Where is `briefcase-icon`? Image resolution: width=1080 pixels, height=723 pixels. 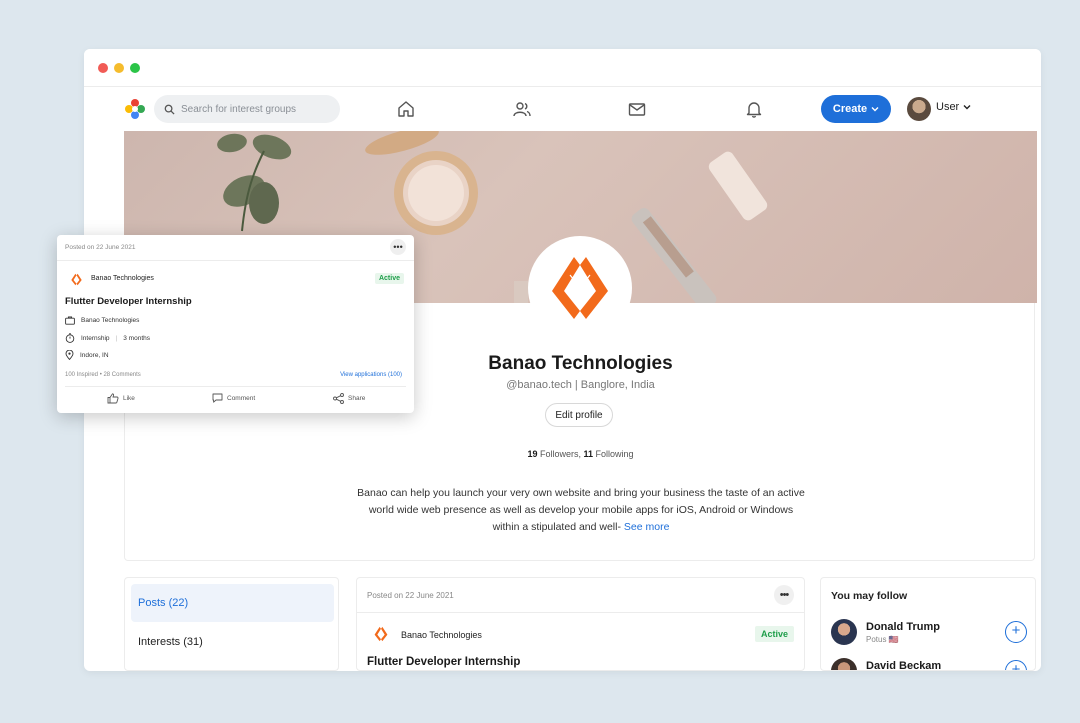
briefcase-icon is located at coordinates (70, 320).